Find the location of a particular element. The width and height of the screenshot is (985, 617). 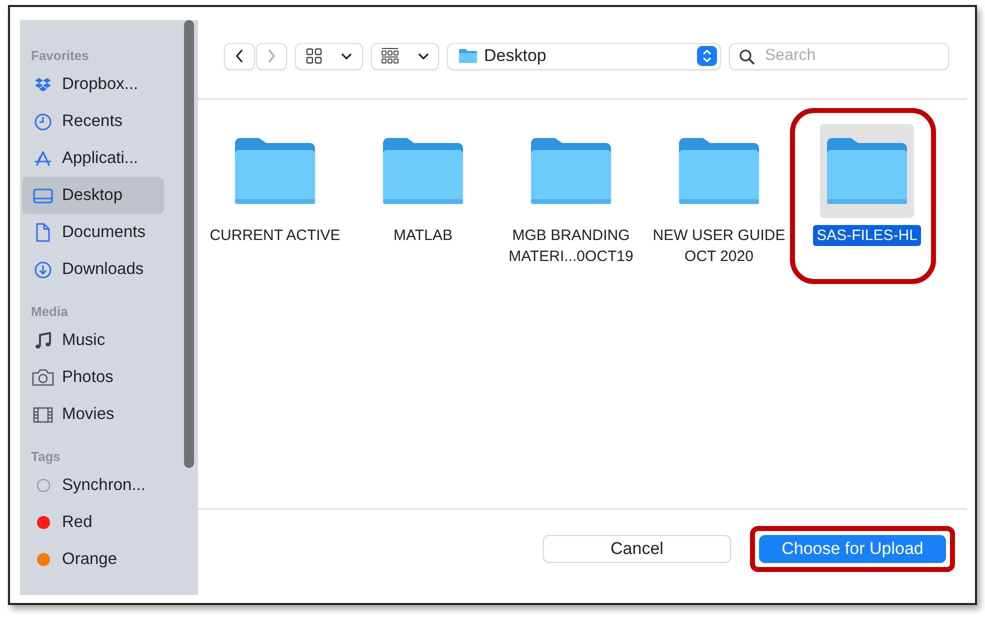

group-grid-icon is located at coordinates (390, 56).